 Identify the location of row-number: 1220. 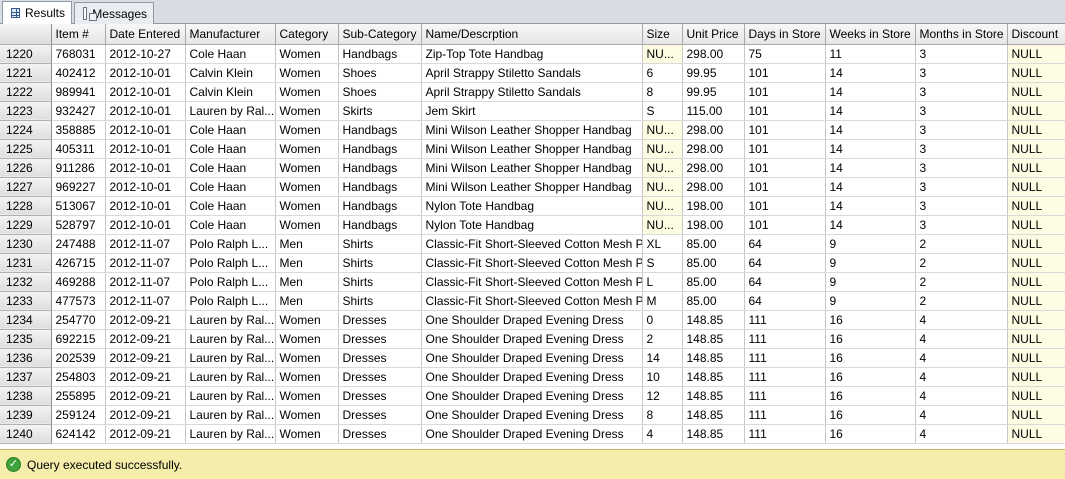
(26, 54).